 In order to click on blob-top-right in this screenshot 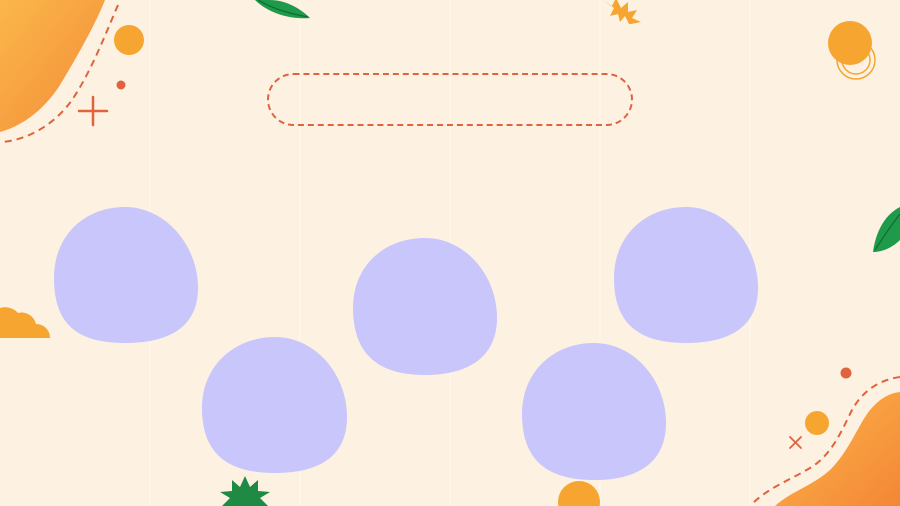, I will do `click(686, 275)`.